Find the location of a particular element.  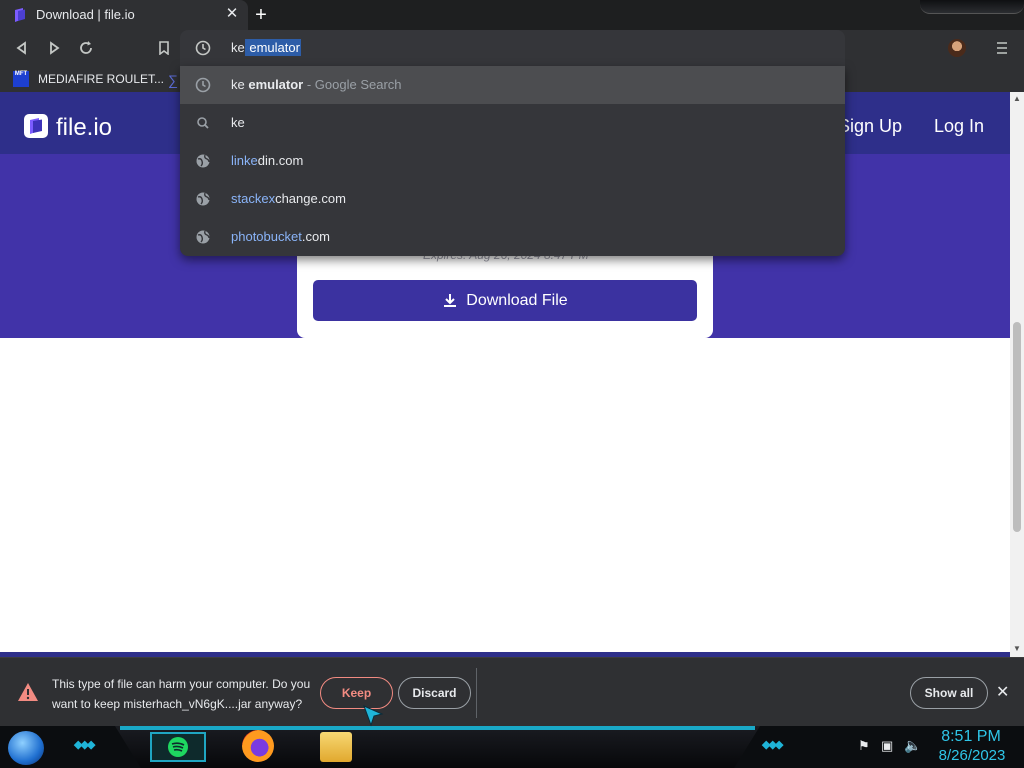

bookmark-icon is located at coordinates (164, 48).